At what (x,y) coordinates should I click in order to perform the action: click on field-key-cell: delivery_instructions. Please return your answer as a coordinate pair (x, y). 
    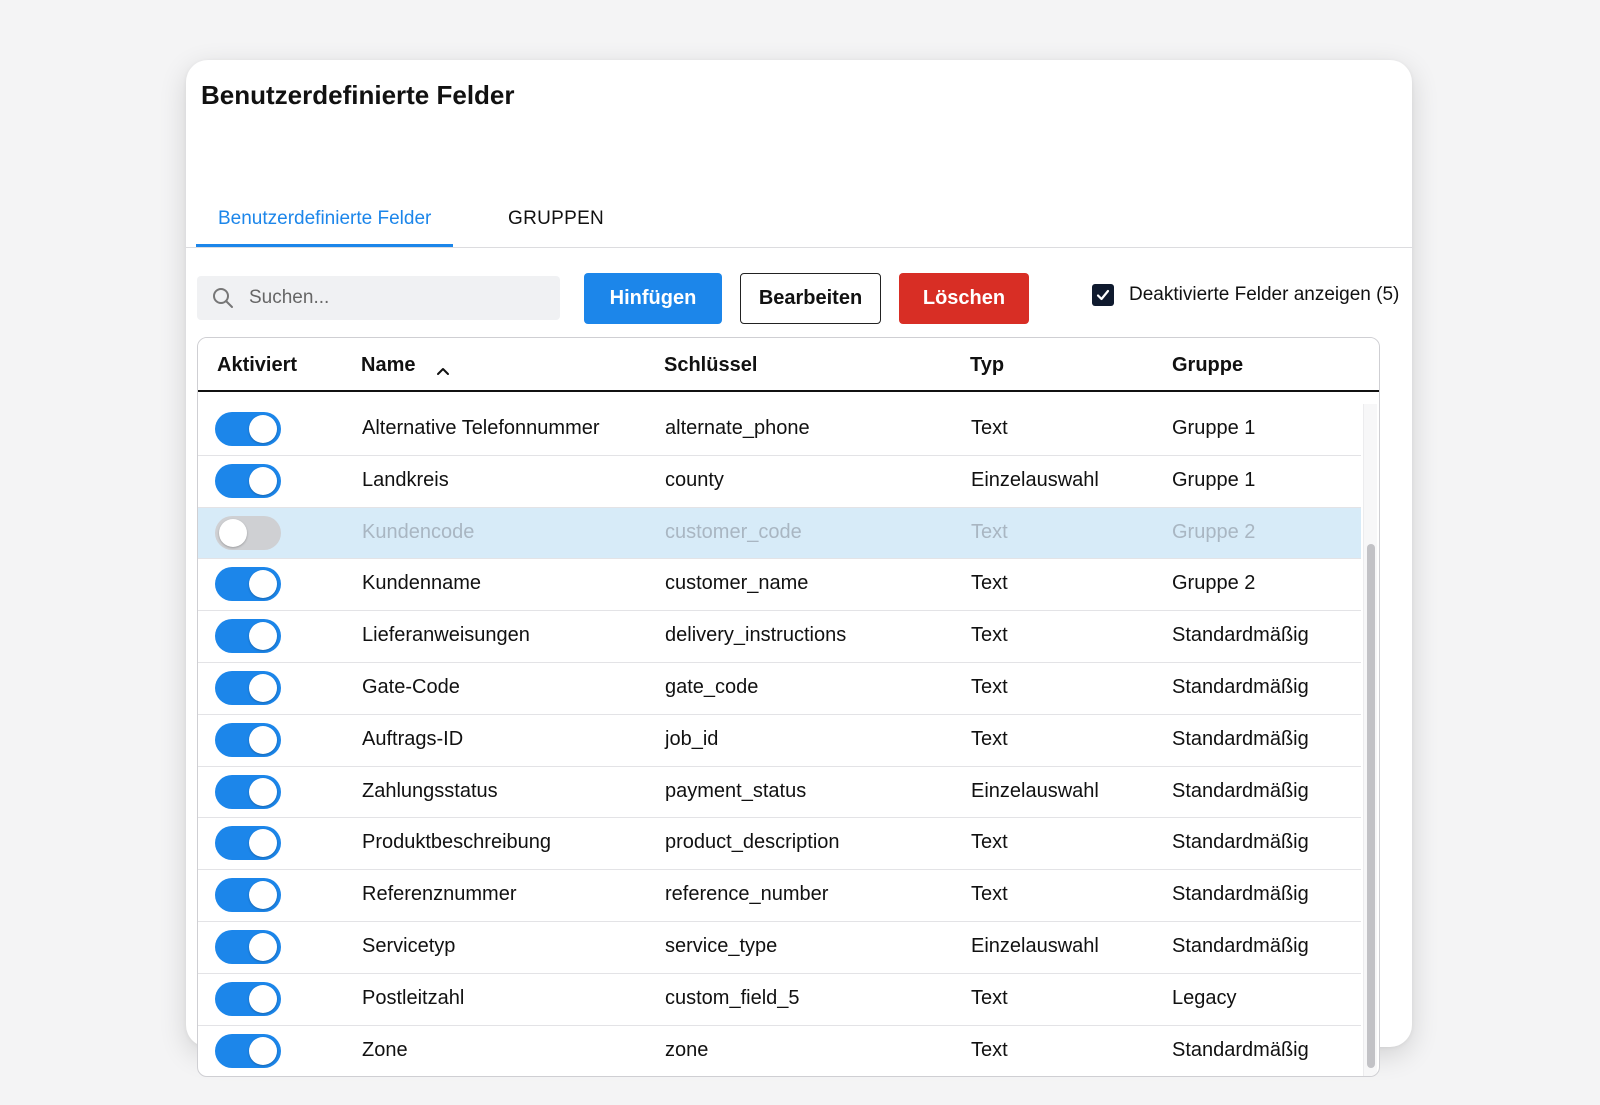
    Looking at the image, I should click on (756, 635).